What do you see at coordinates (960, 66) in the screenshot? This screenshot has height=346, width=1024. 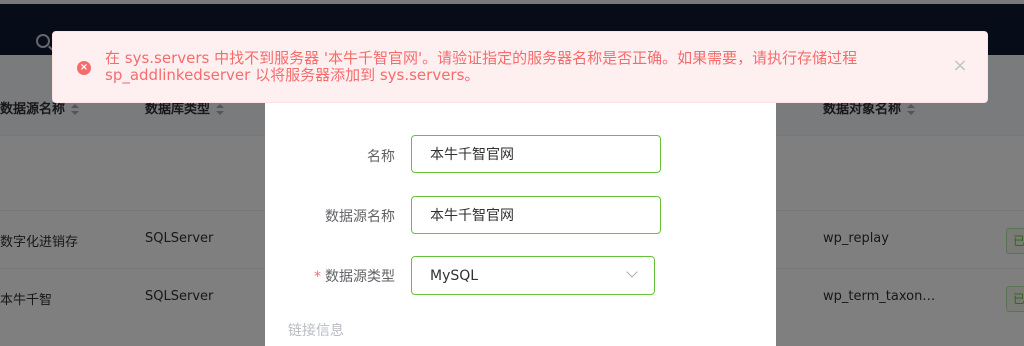 I see `close-icon: ×` at bounding box center [960, 66].